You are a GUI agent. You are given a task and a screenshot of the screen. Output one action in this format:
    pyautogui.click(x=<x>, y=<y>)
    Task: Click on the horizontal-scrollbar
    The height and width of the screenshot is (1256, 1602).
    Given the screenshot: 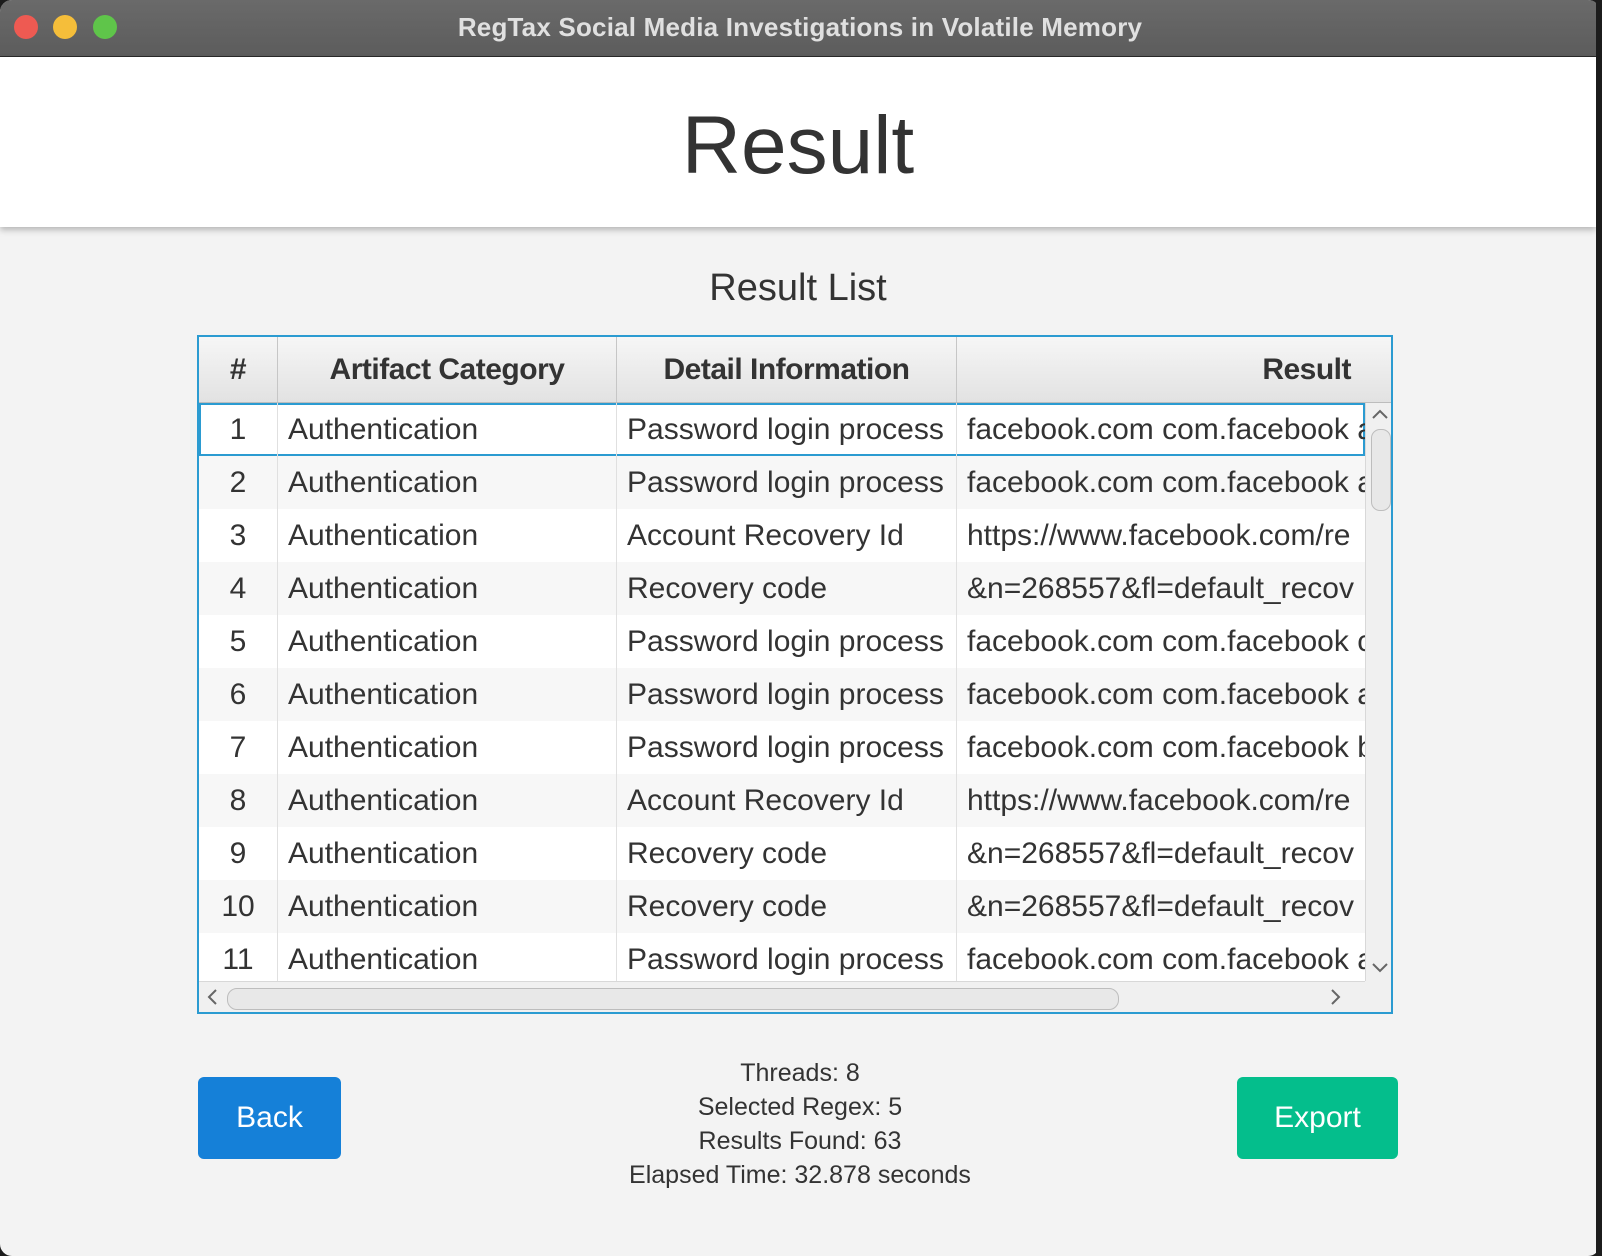 What is the action you would take?
    pyautogui.click(x=782, y=996)
    